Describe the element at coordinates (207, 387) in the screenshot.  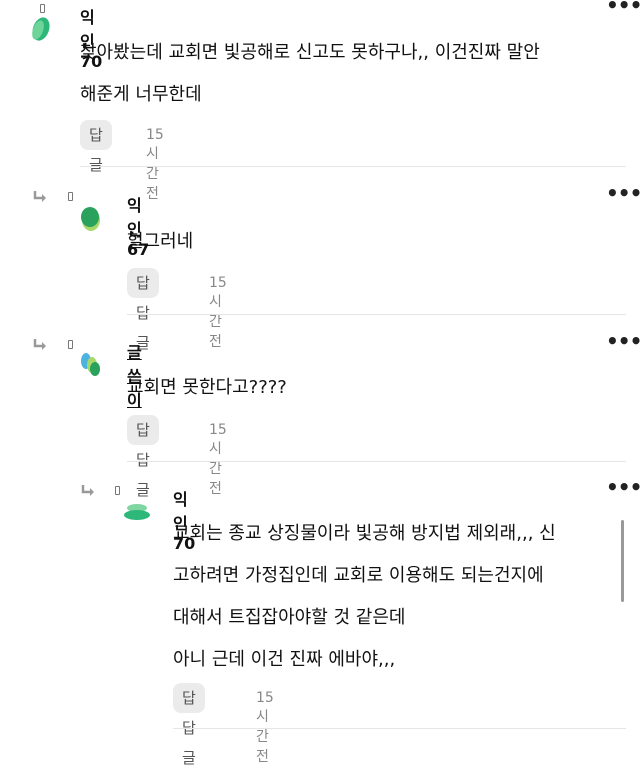
I see `comment-text-line: 교회면 못한다고????` at that location.